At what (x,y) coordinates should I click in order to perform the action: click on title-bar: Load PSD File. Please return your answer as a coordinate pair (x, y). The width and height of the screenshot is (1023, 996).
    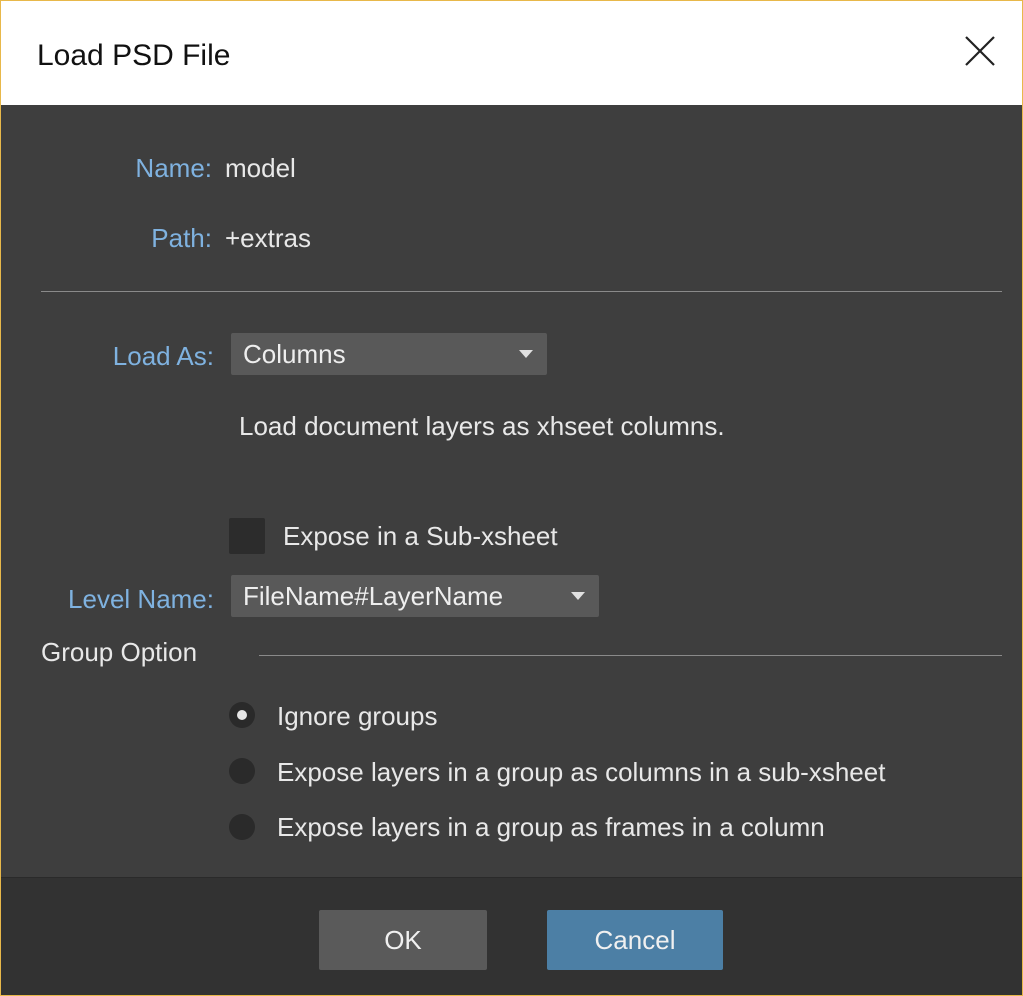
    Looking at the image, I should click on (511, 53).